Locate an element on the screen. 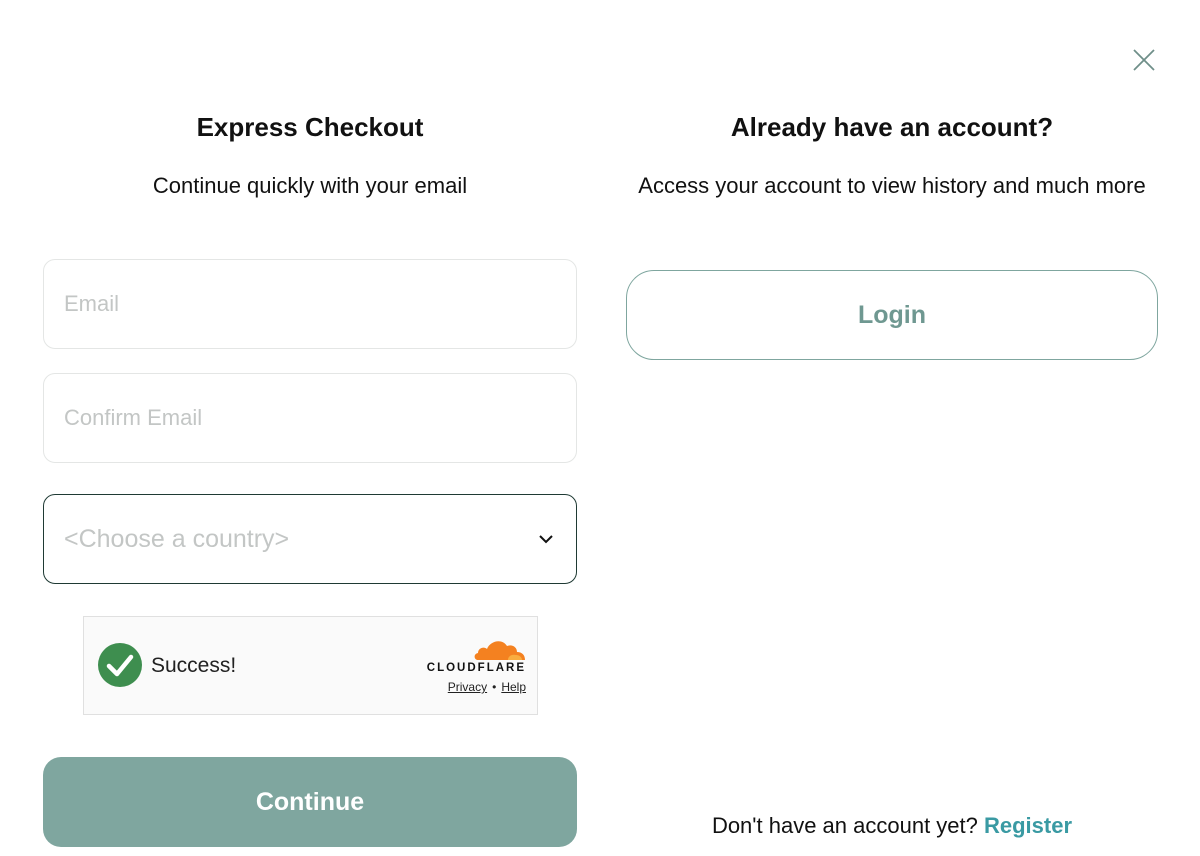 This screenshot has width=1200, height=856. cloudflare-turnstile-widget: Success! CLOUDFLARE Privacy • Help is located at coordinates (310, 665).